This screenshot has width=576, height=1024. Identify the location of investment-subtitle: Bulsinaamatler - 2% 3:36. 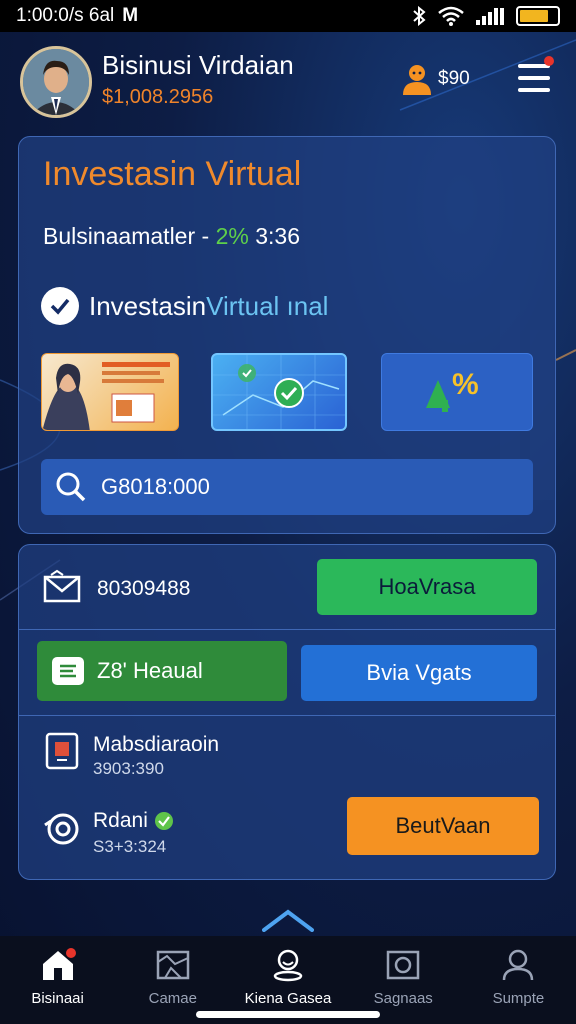
(171, 236).